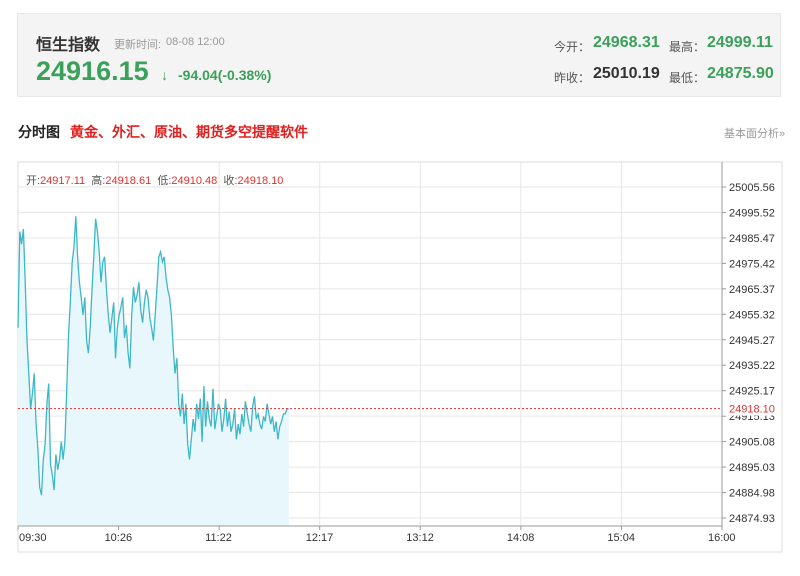 The height and width of the screenshot is (576, 800). What do you see at coordinates (420, 538) in the screenshot?
I see `x-tick-label: 13:12` at bounding box center [420, 538].